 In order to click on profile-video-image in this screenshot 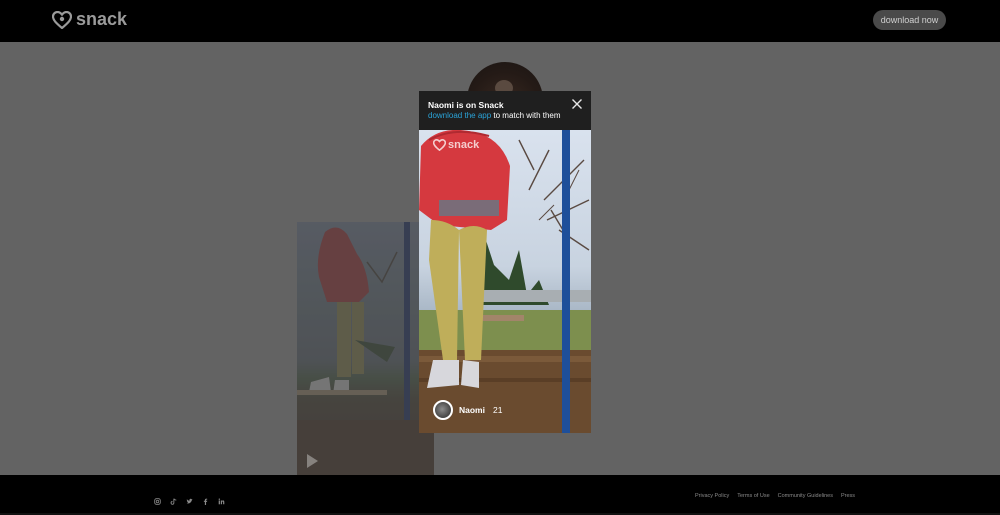, I will do `click(505, 281)`.